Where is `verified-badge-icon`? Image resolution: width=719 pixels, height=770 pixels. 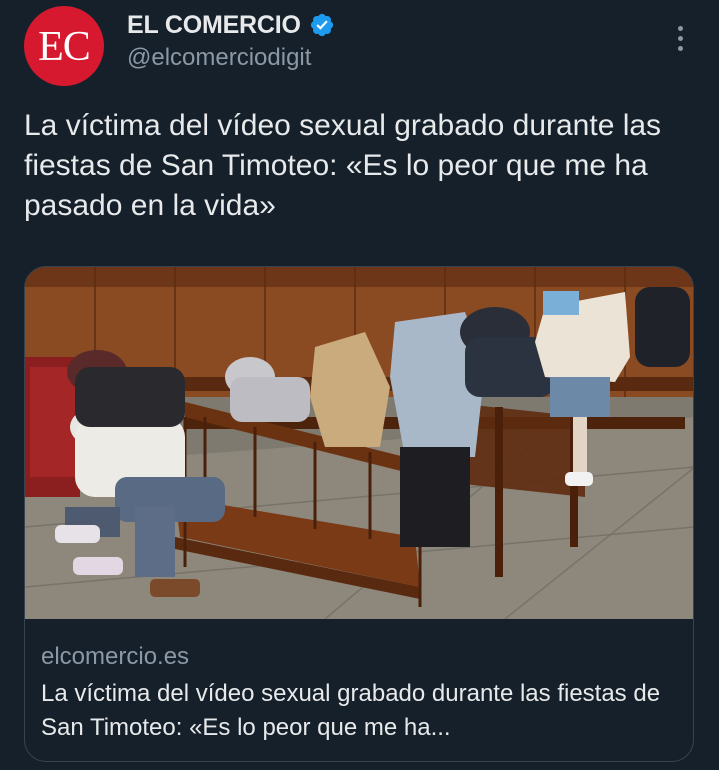
verified-badge-icon is located at coordinates (321, 25).